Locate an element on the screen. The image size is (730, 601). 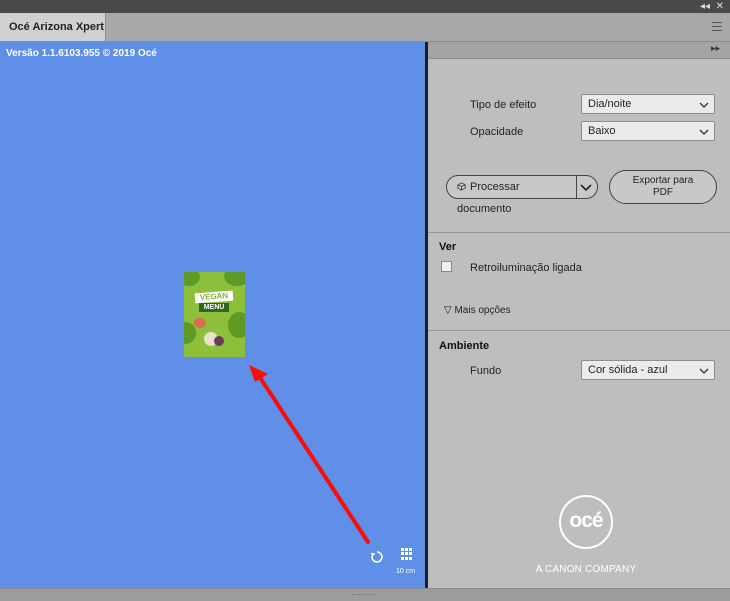
opacity-select: Baixo is located at coordinates (648, 131).